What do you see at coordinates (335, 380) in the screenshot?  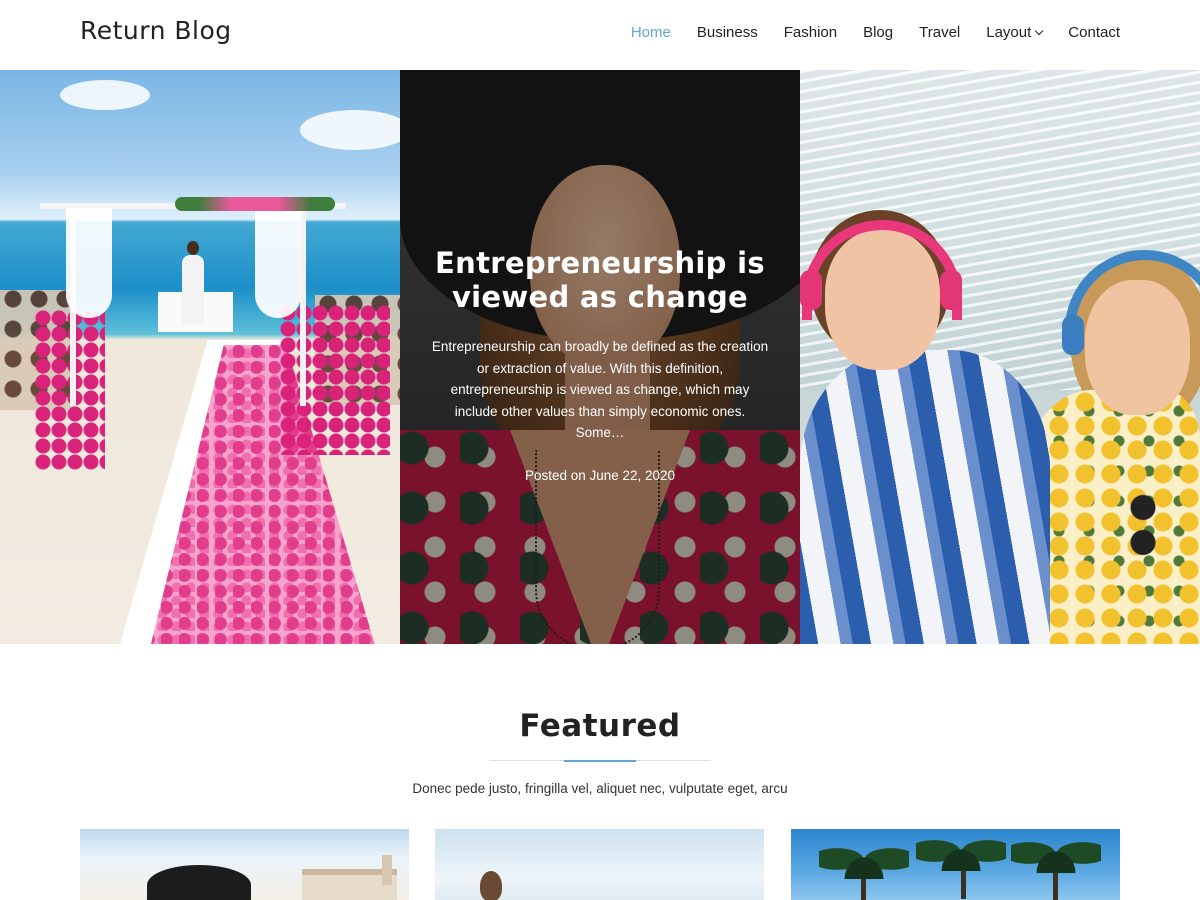 I see `flower-column` at bounding box center [335, 380].